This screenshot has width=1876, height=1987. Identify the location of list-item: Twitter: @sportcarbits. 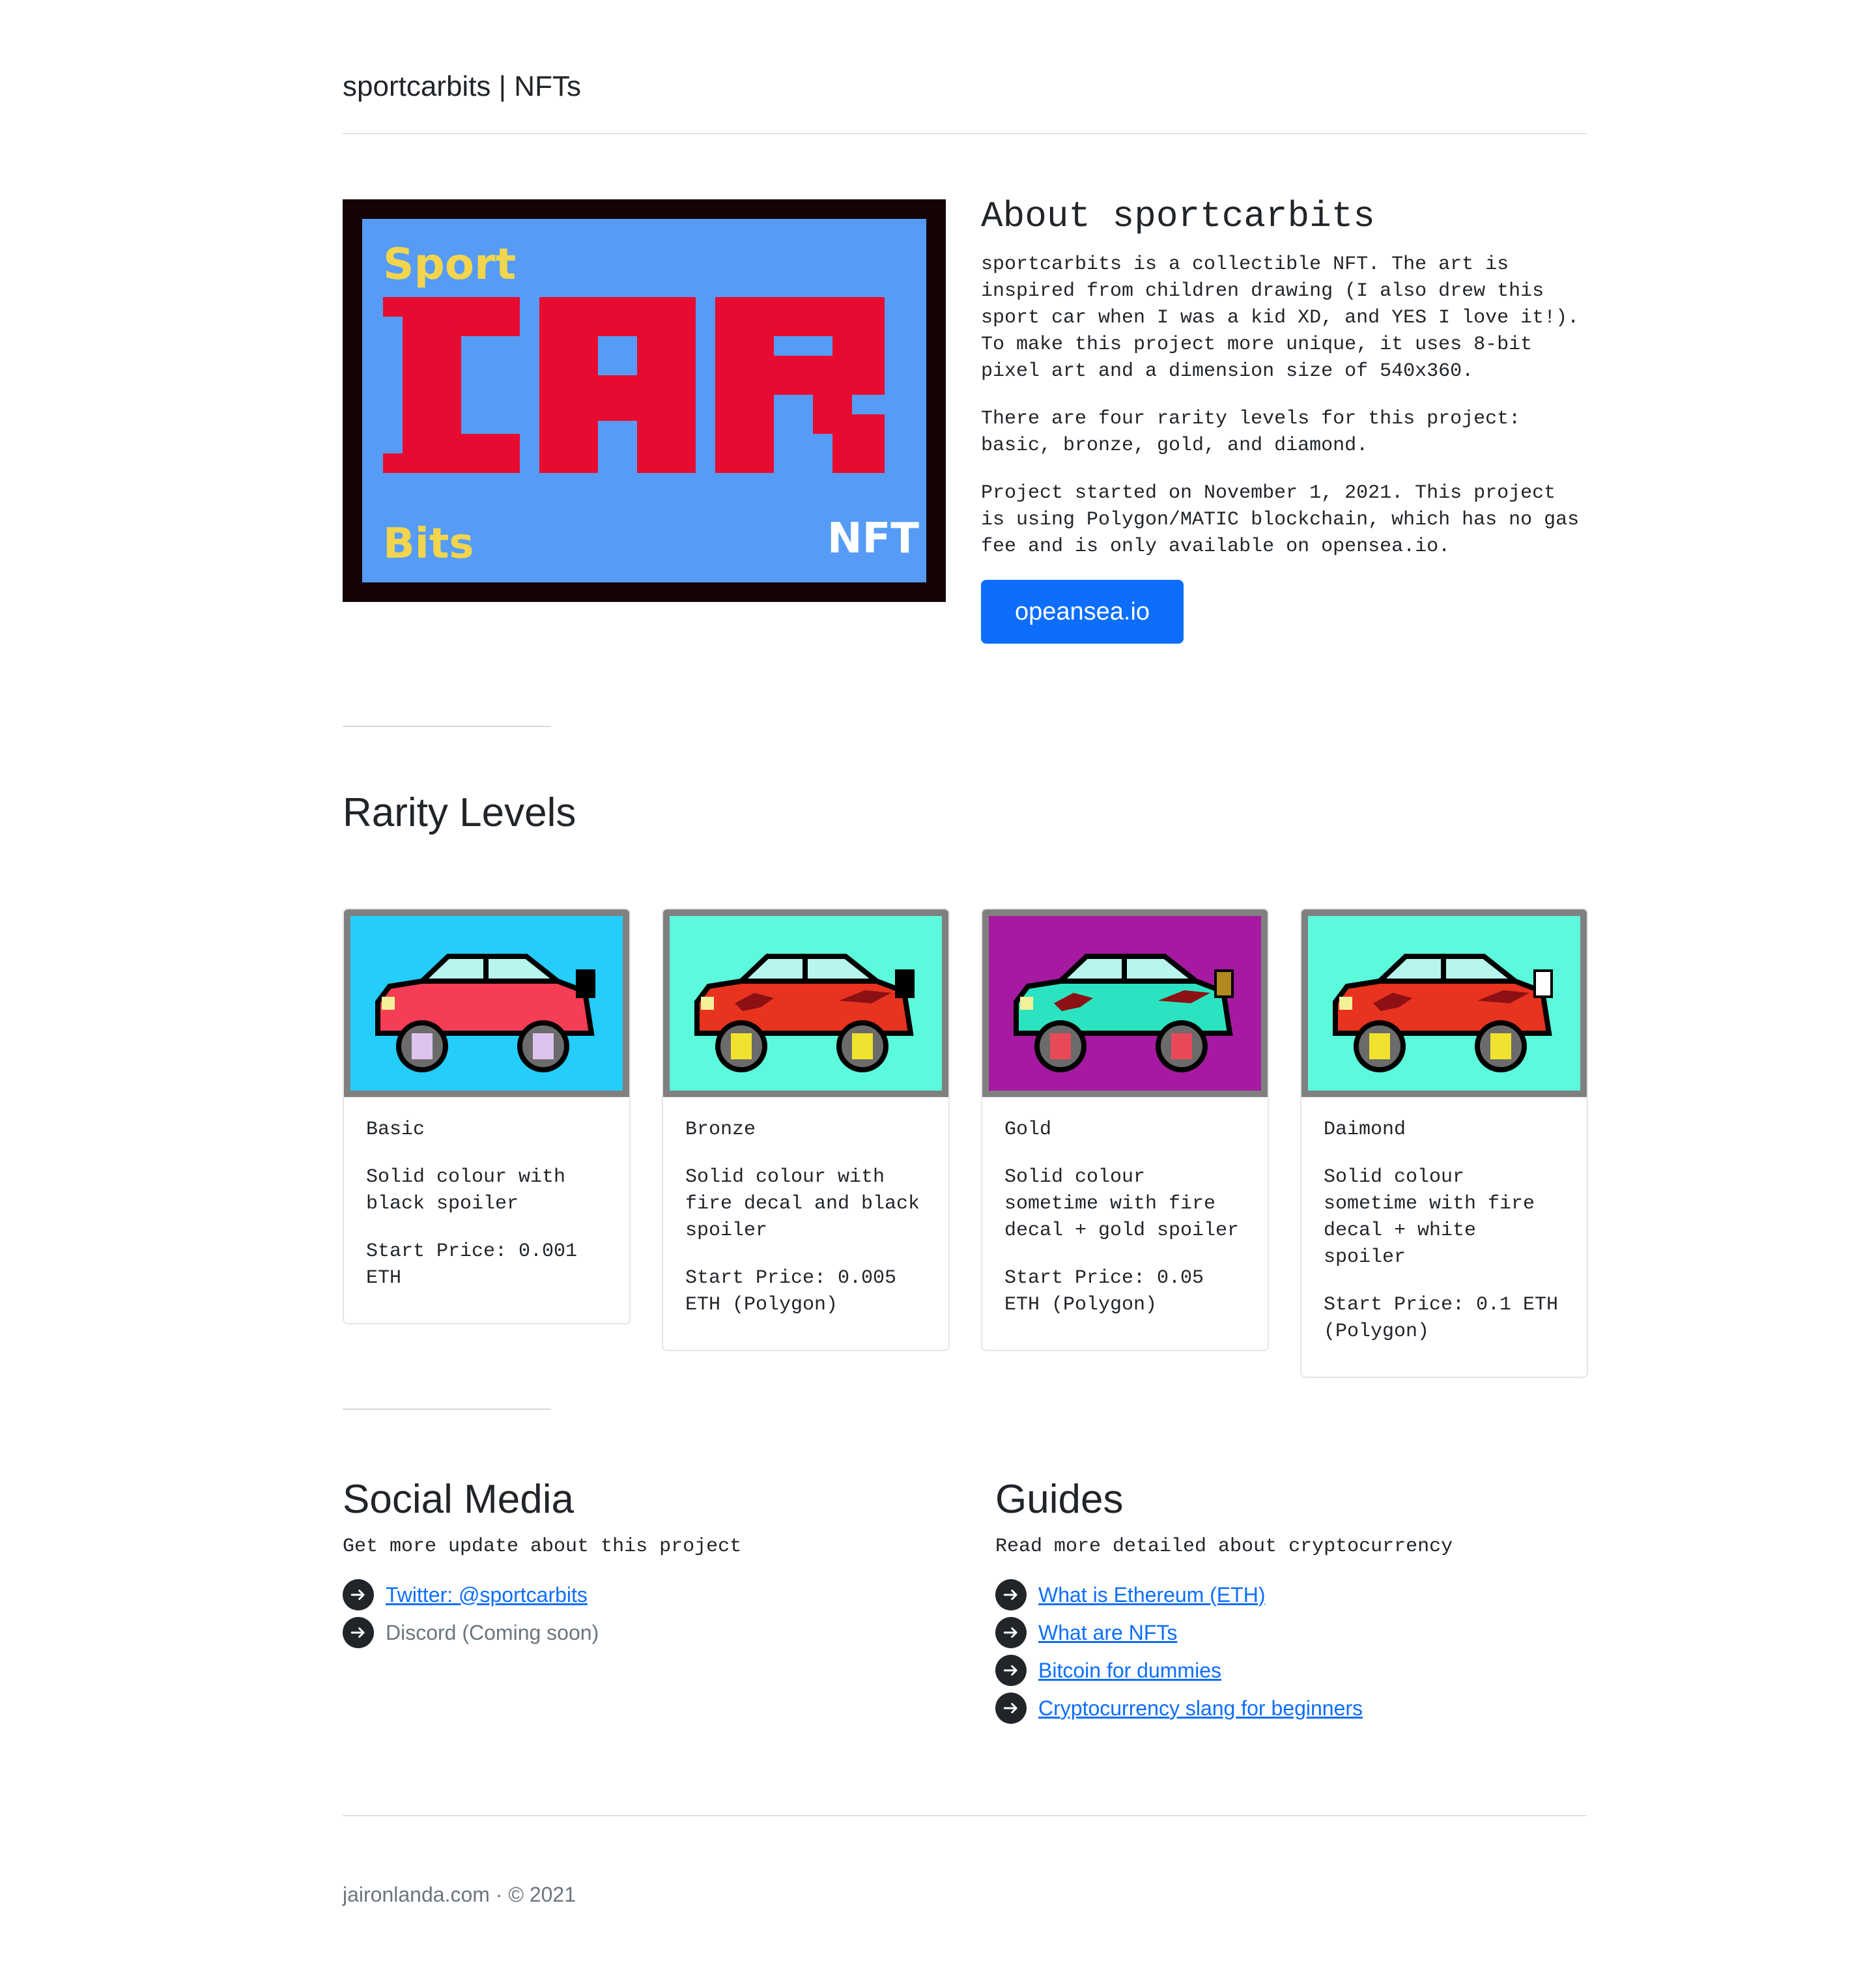
(636, 1595).